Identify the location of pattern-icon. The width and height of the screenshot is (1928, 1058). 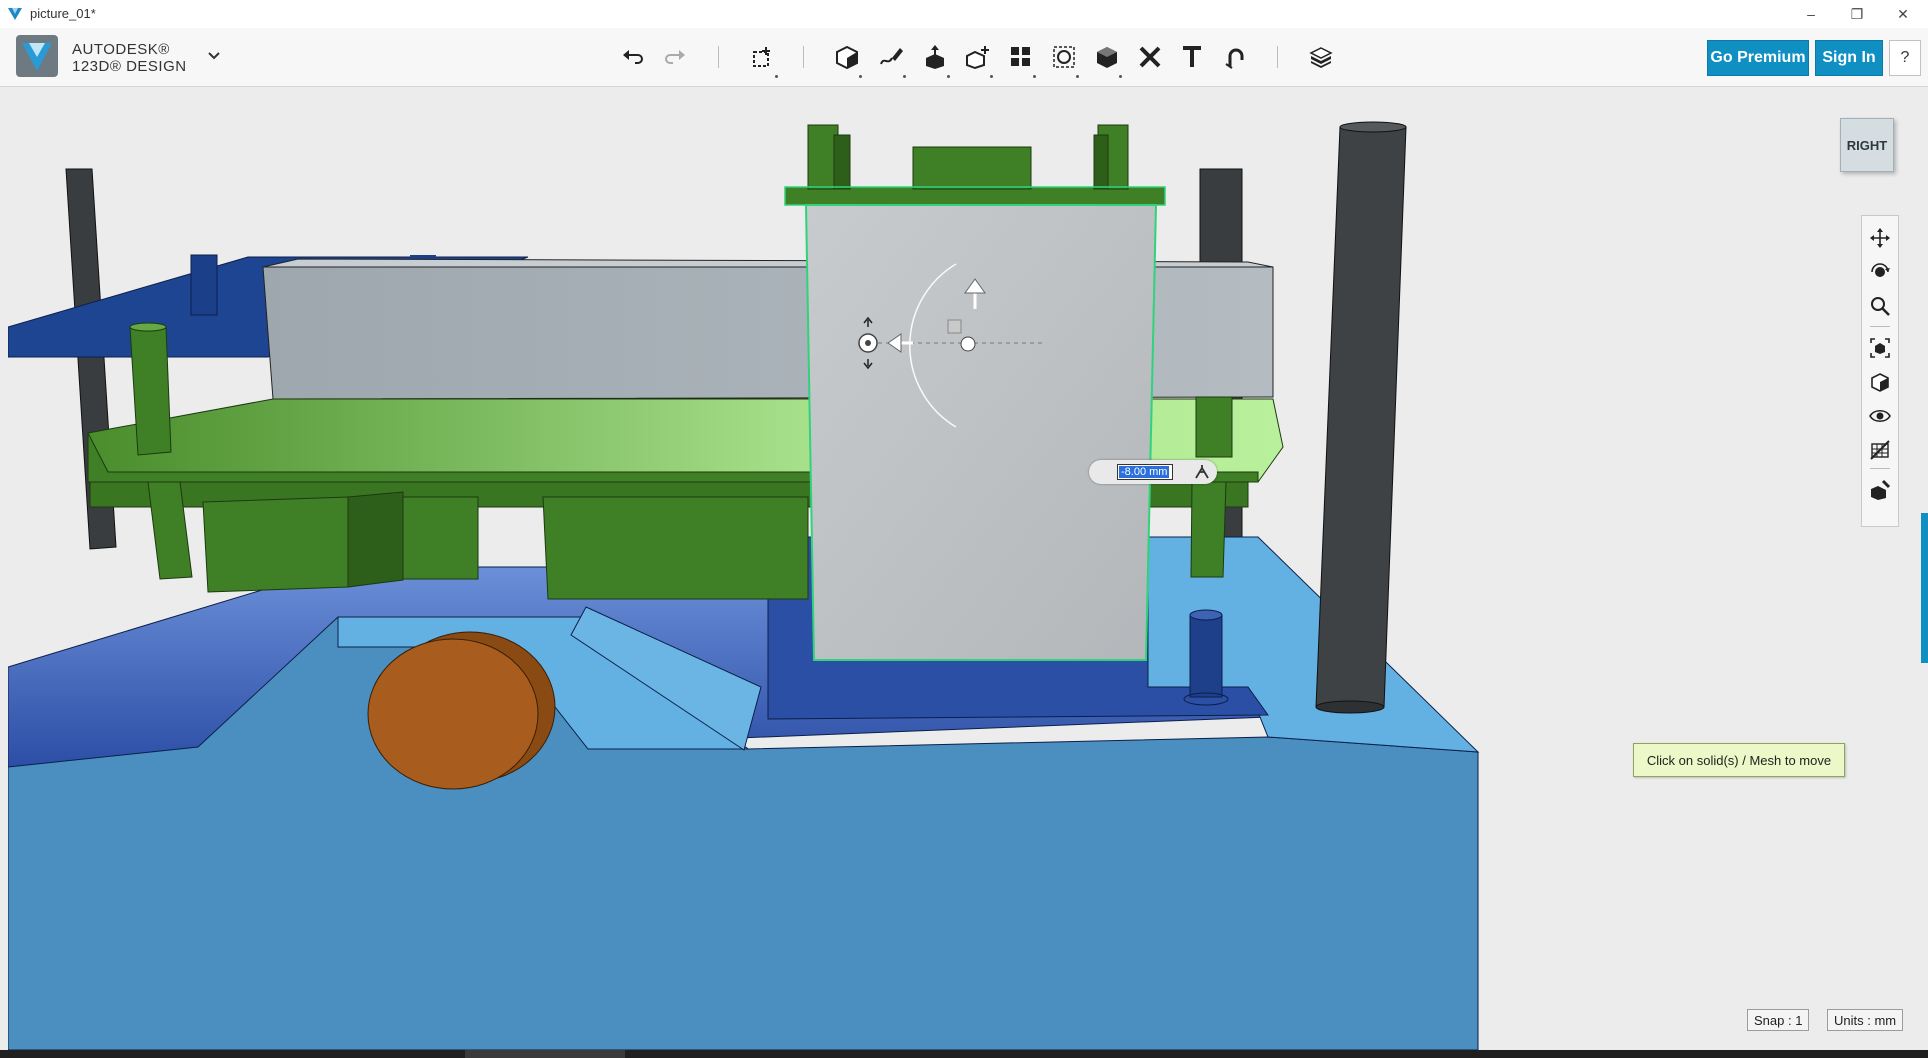
(1021, 57).